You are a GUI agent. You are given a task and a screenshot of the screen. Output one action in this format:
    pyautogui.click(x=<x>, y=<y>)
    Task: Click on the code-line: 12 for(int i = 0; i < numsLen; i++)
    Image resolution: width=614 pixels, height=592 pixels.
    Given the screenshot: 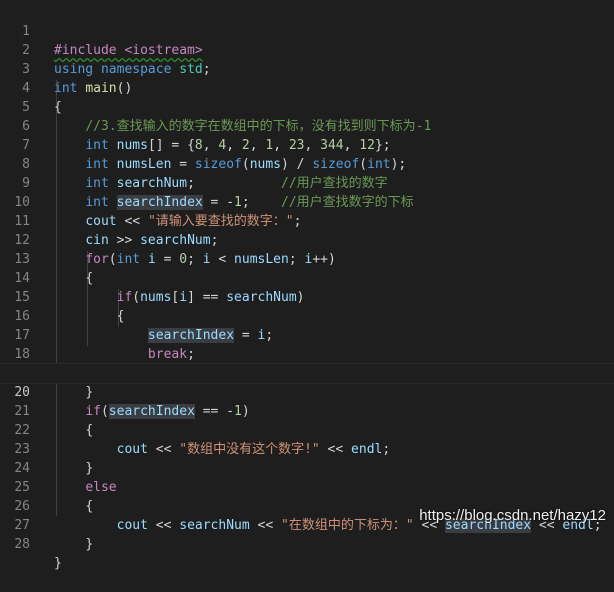 What is the action you would take?
    pyautogui.click(x=307, y=239)
    